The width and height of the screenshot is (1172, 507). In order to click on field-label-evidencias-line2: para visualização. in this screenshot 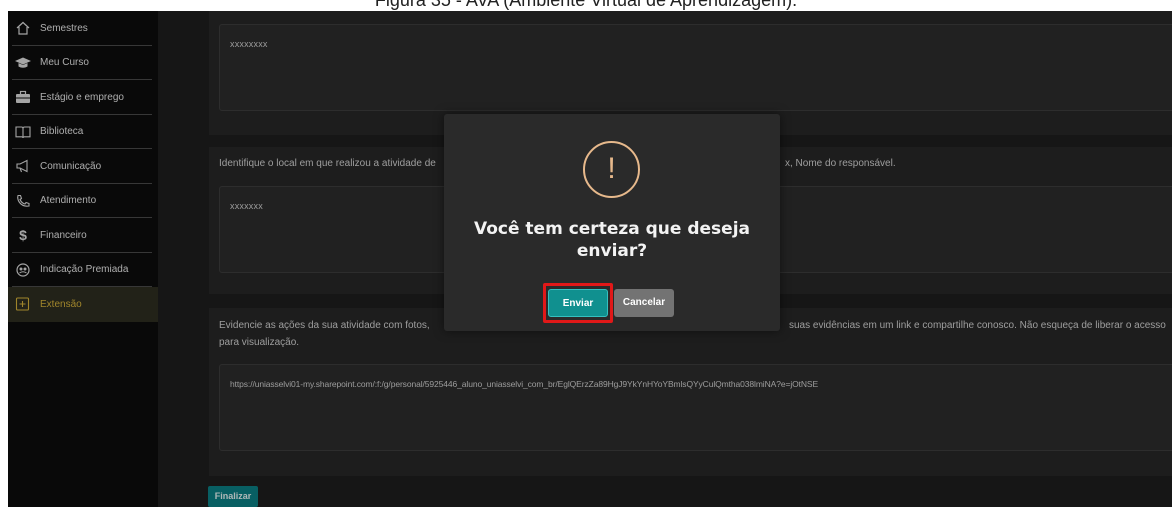, I will do `click(259, 342)`.